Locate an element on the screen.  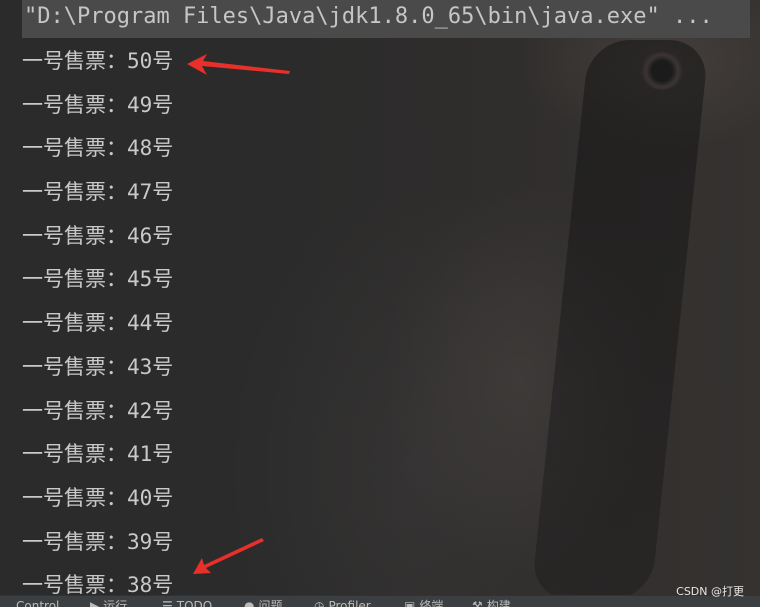
tool-window-problems: ● 问题 is located at coordinates (263, 603).